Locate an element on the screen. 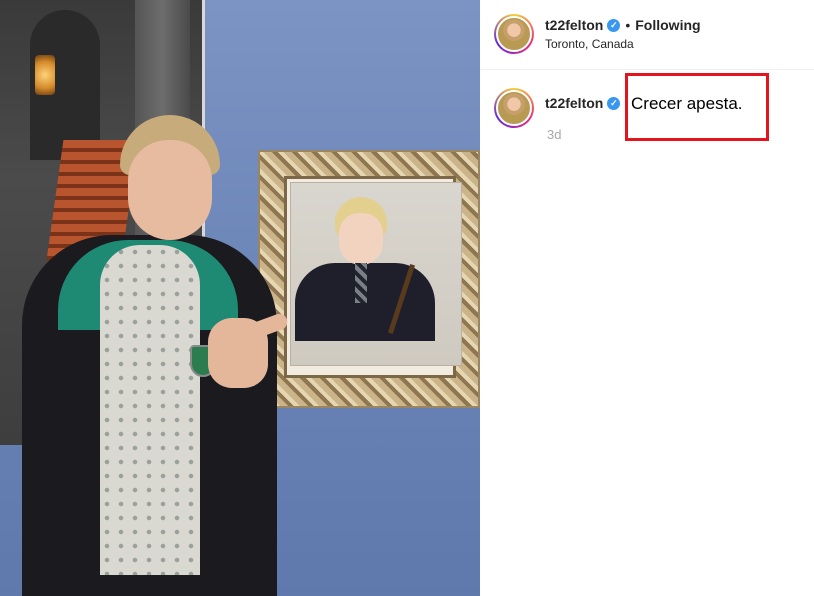 Image resolution: width=814 pixels, height=596 pixels. comment-timestamp: 3d is located at coordinates (554, 134).